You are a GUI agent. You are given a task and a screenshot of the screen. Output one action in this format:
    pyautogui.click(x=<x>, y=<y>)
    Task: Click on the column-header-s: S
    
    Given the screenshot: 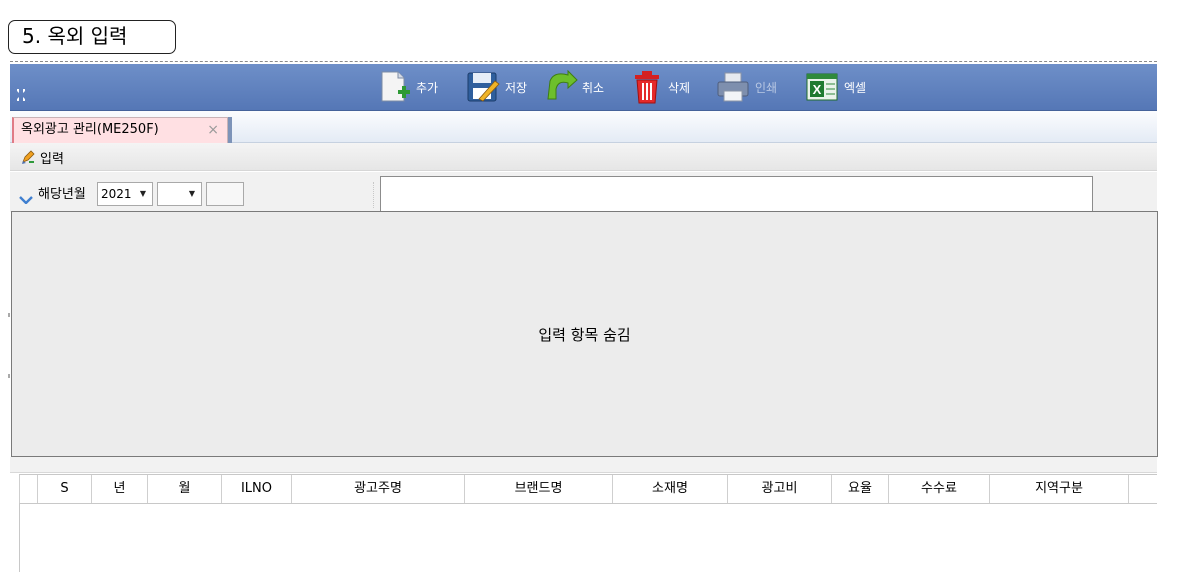 What is the action you would take?
    pyautogui.click(x=64, y=489)
    